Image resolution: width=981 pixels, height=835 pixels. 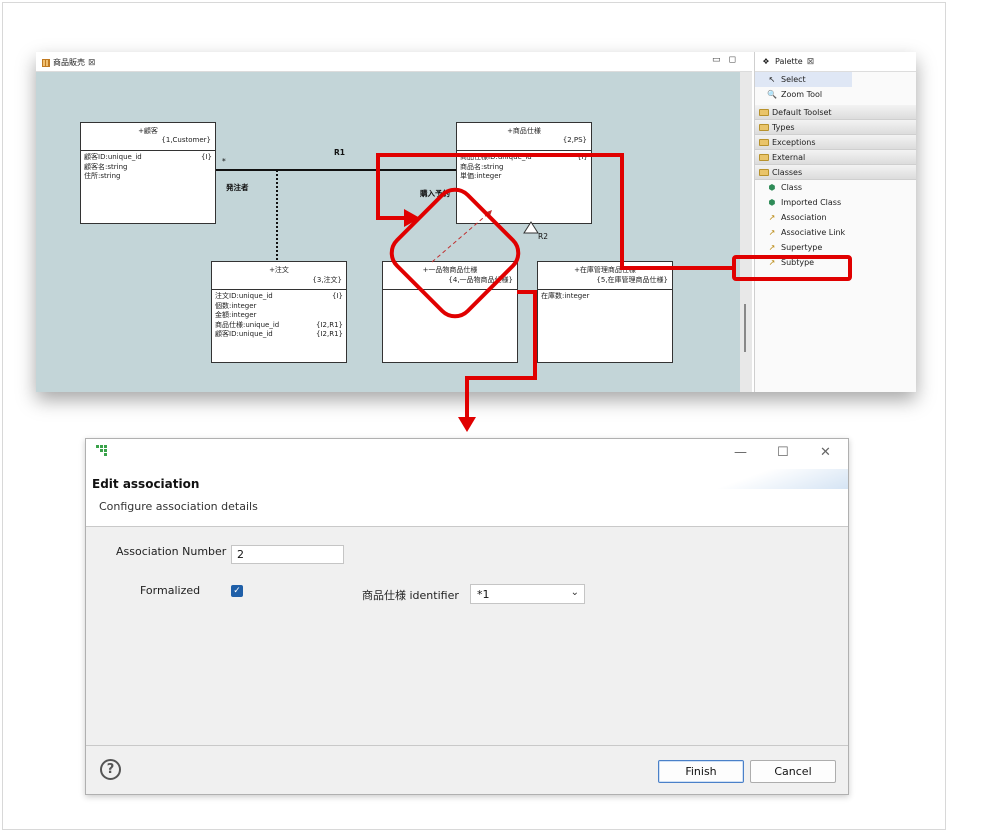 What do you see at coordinates (461, 237) in the screenshot?
I see `dashed-arrow-line` at bounding box center [461, 237].